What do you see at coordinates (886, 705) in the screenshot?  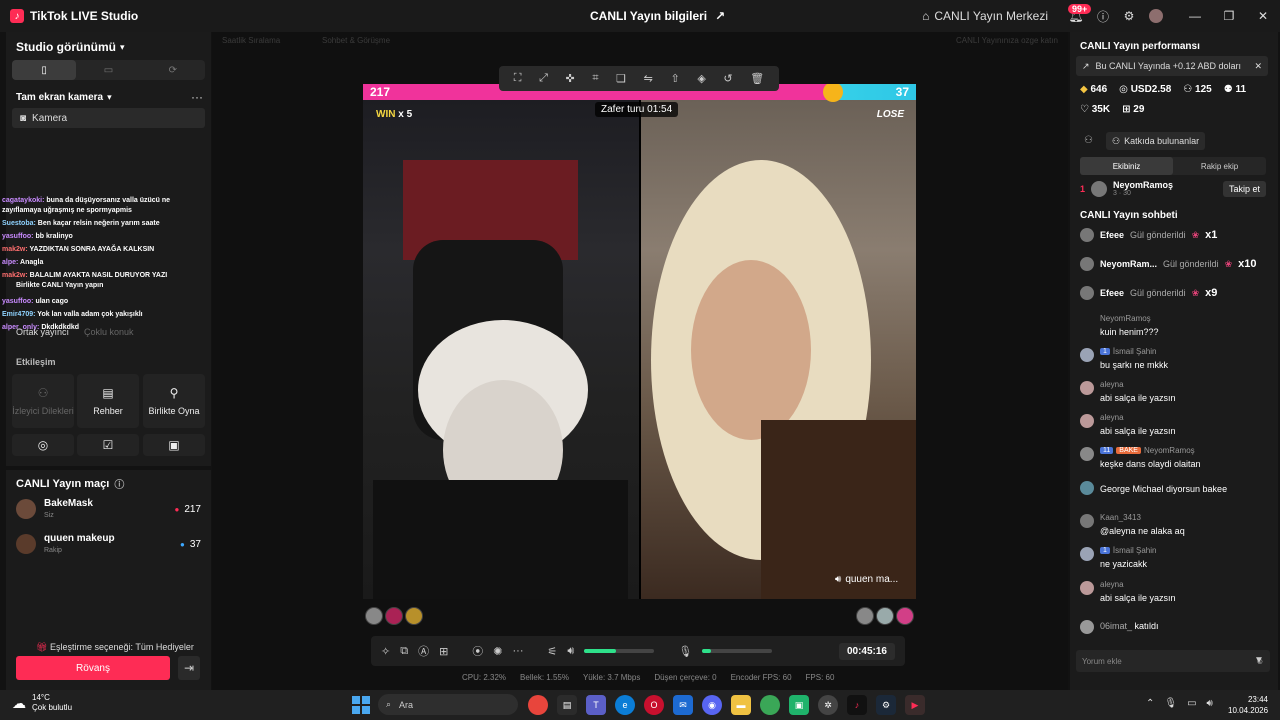 I see `steam-icon: ⚙` at bounding box center [886, 705].